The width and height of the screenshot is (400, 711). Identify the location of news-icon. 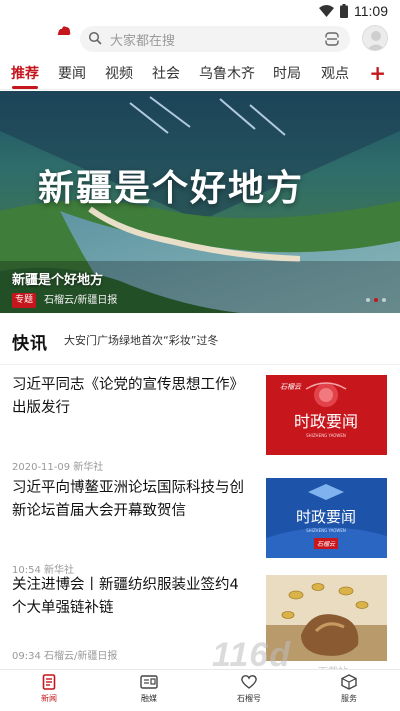
(49, 682).